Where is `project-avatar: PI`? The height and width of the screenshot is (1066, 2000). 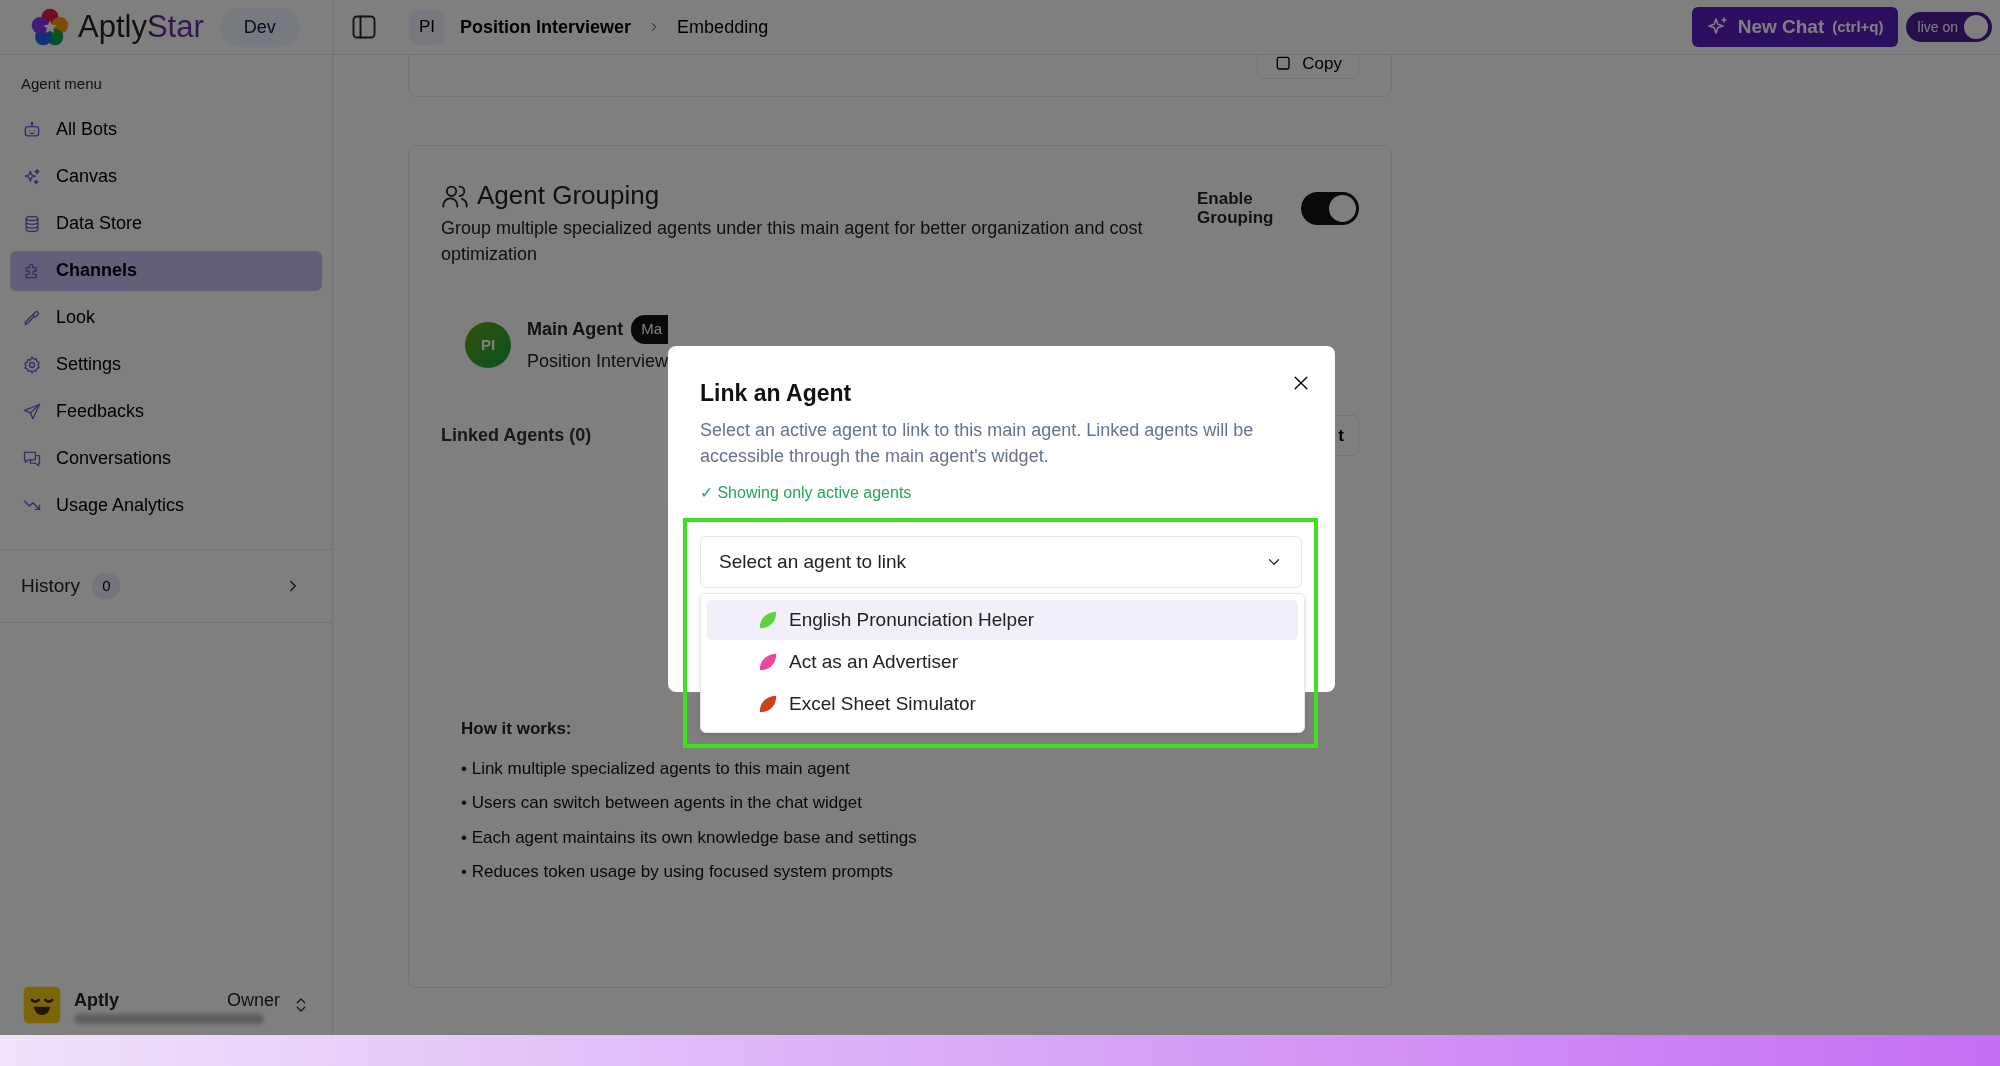 project-avatar: PI is located at coordinates (427, 27).